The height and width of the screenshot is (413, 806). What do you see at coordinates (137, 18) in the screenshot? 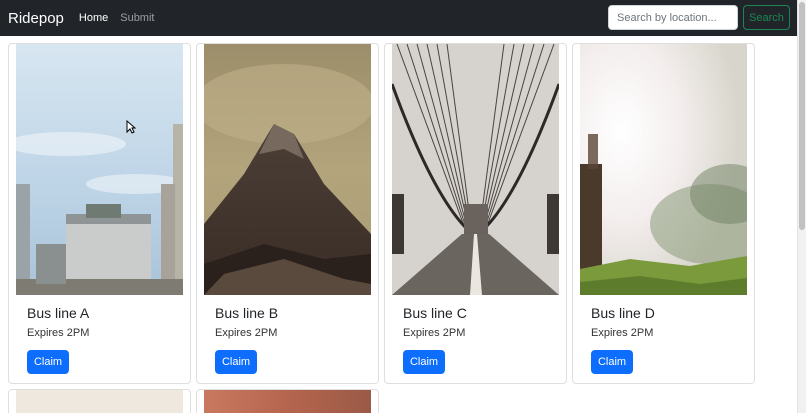
I see `nav-link-submit: Submit` at bounding box center [137, 18].